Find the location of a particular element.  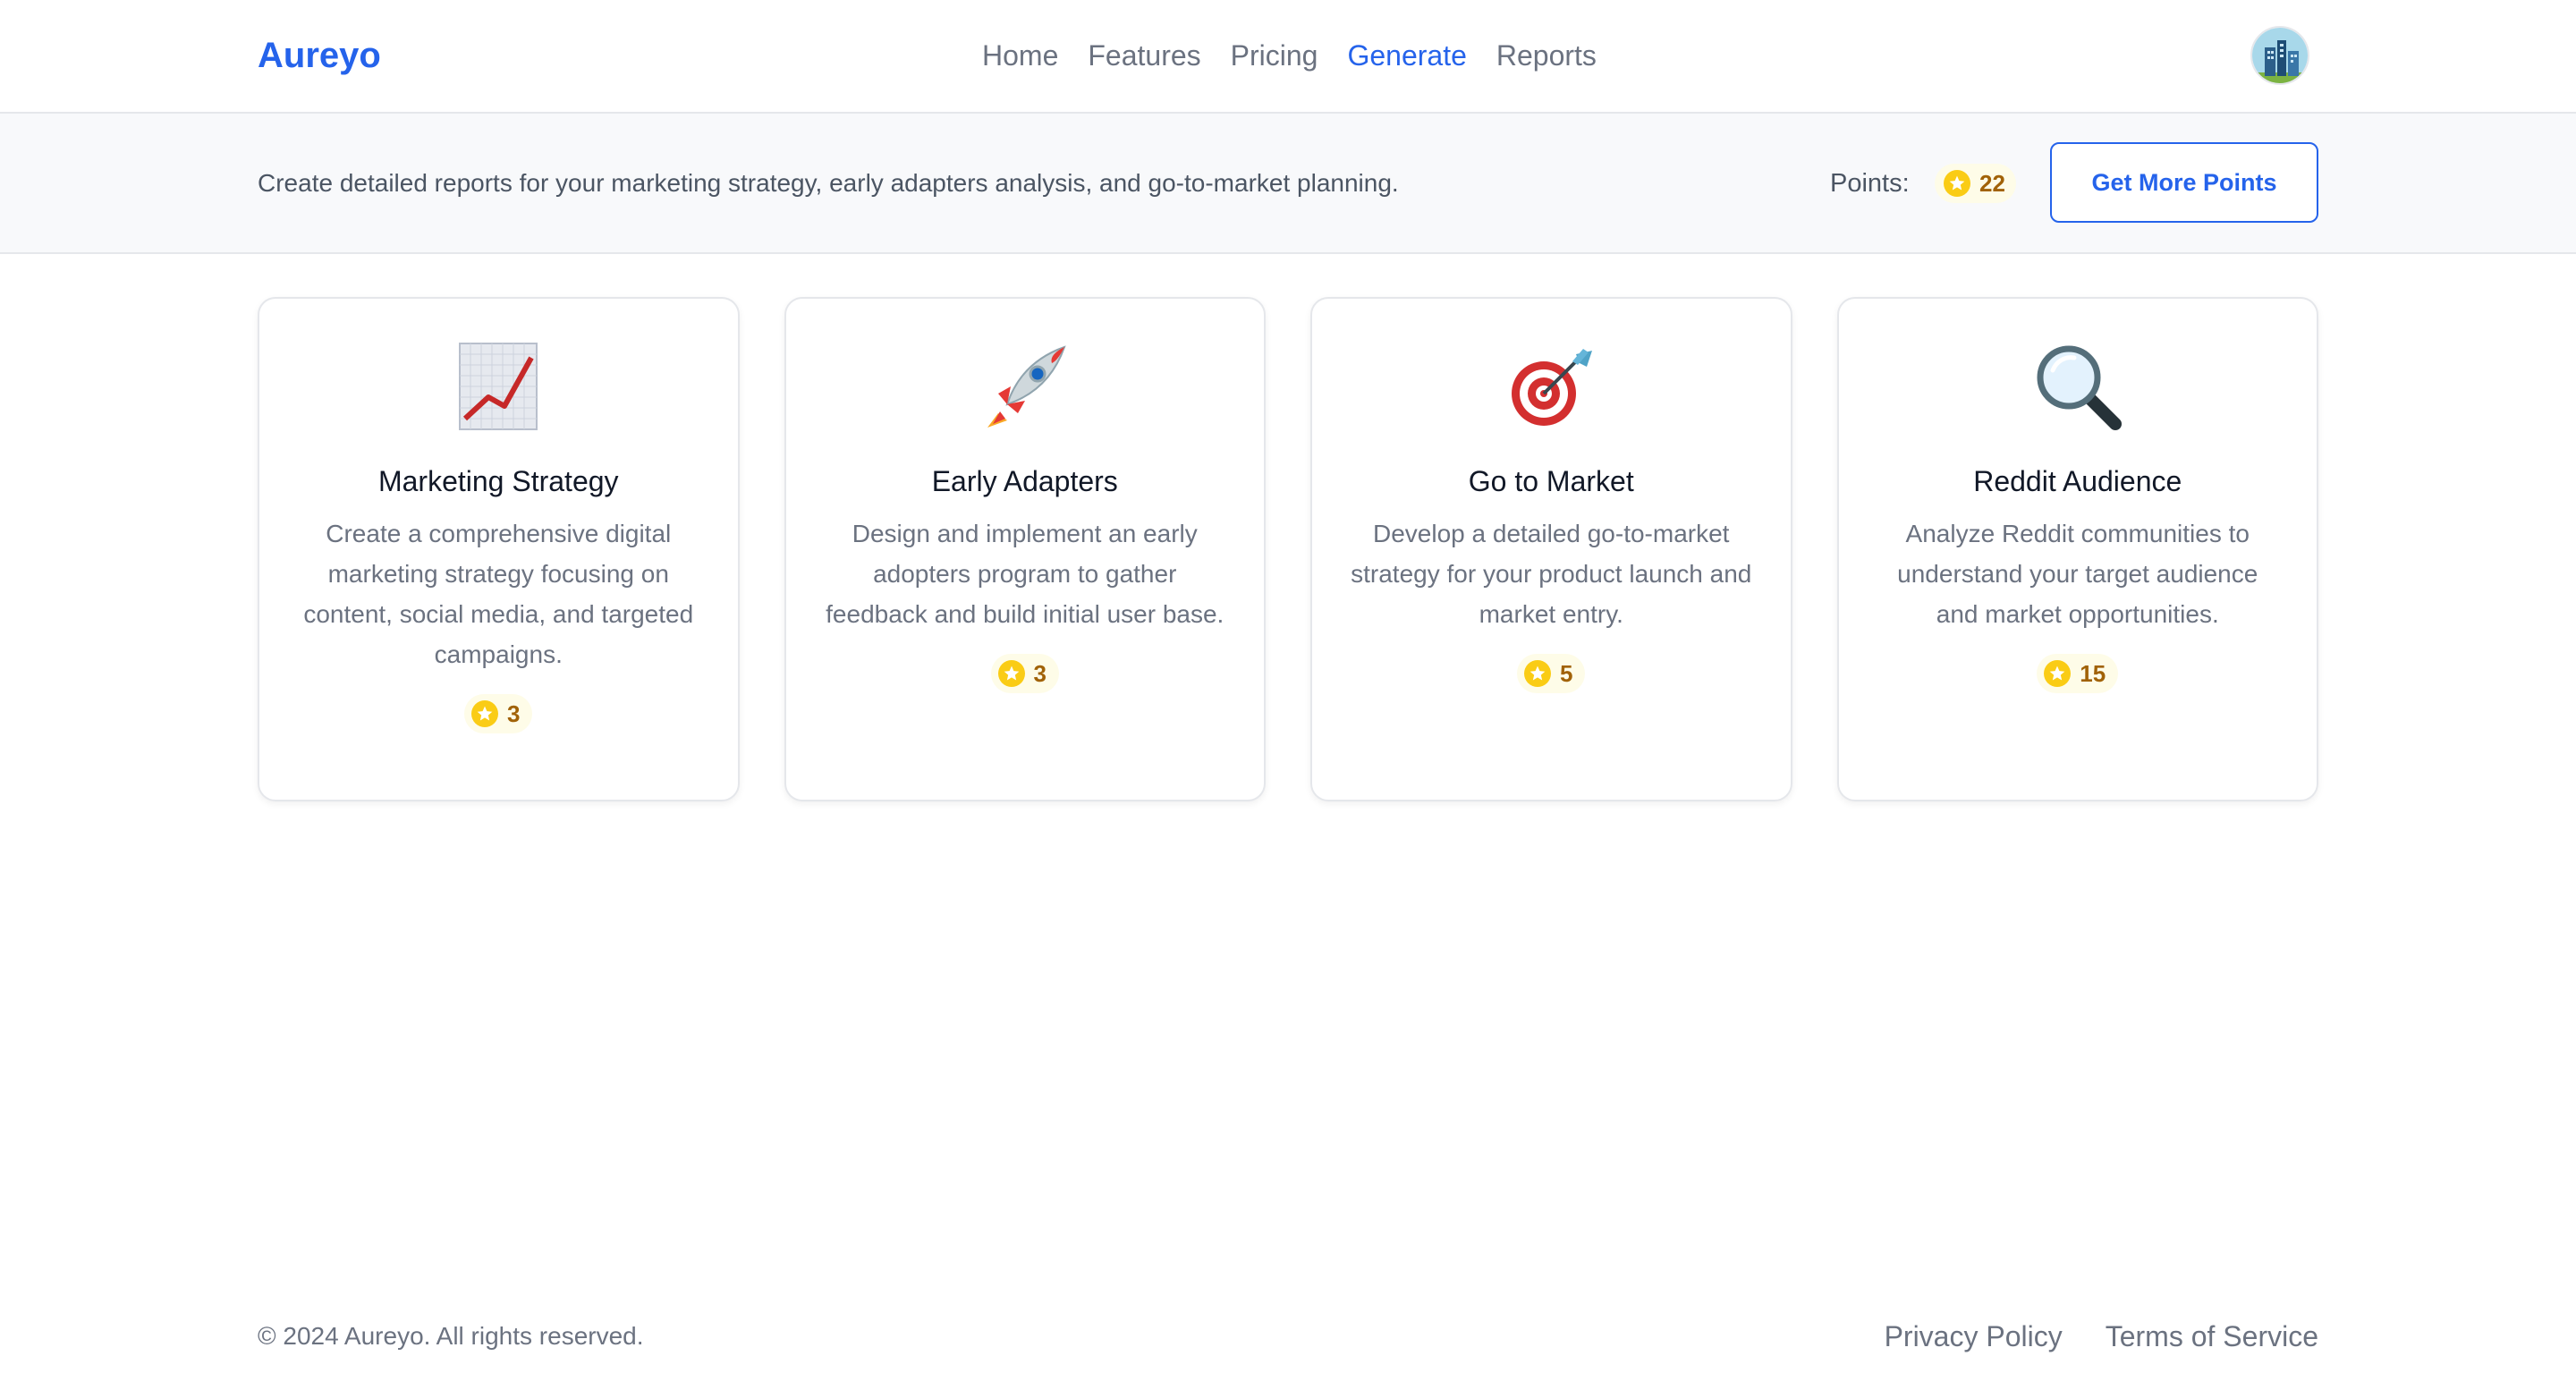

points-label: Points: is located at coordinates (1870, 183).